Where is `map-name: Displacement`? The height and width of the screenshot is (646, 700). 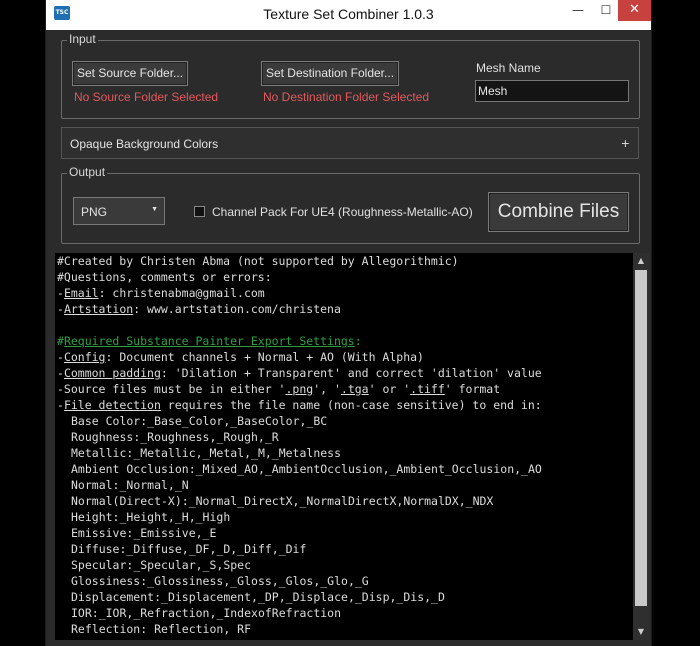
map-name: Displacement is located at coordinates (113, 597).